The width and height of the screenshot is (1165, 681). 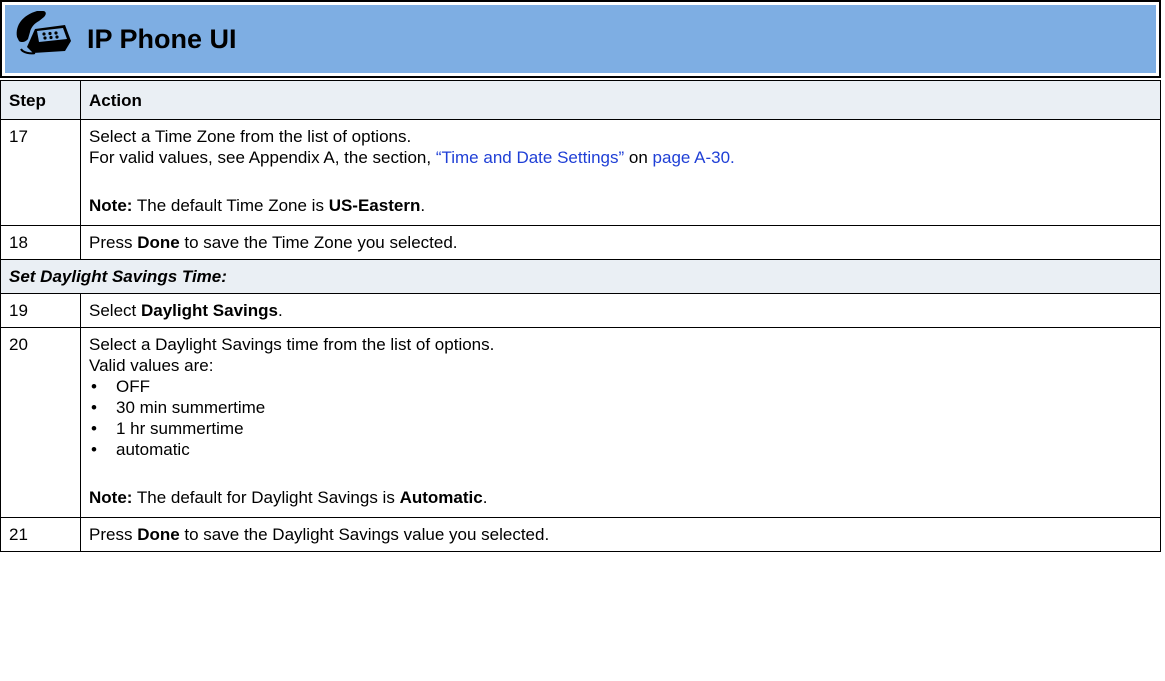 What do you see at coordinates (694, 157) in the screenshot?
I see `page-reference-link: page A-30.` at bounding box center [694, 157].